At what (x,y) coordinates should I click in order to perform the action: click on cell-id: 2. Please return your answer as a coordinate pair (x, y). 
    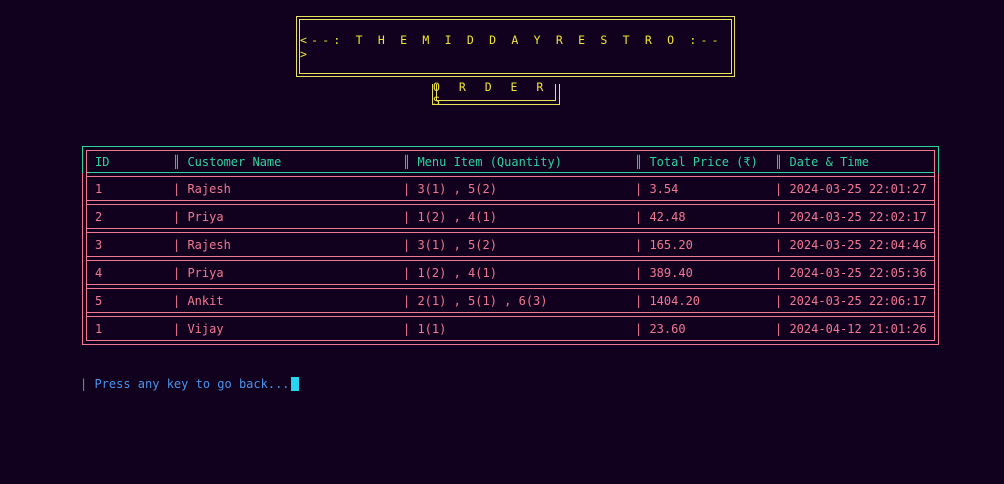
    Looking at the image, I should click on (99, 217).